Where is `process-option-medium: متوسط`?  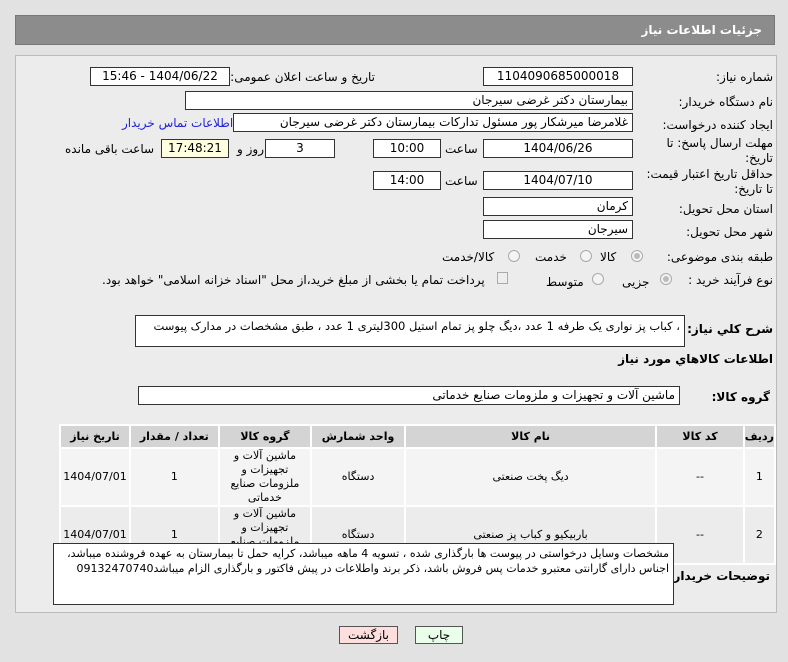
process-option-medium: متوسط is located at coordinates (565, 282).